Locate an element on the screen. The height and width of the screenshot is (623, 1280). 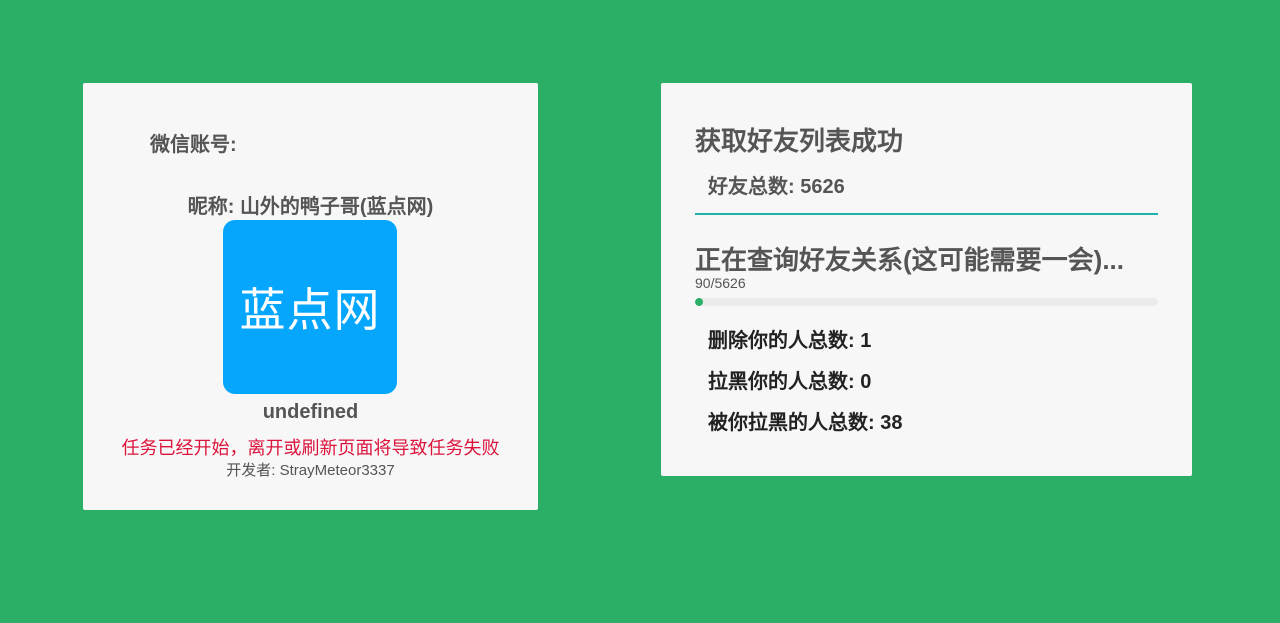
progress-text: 90/5626 is located at coordinates (720, 283).